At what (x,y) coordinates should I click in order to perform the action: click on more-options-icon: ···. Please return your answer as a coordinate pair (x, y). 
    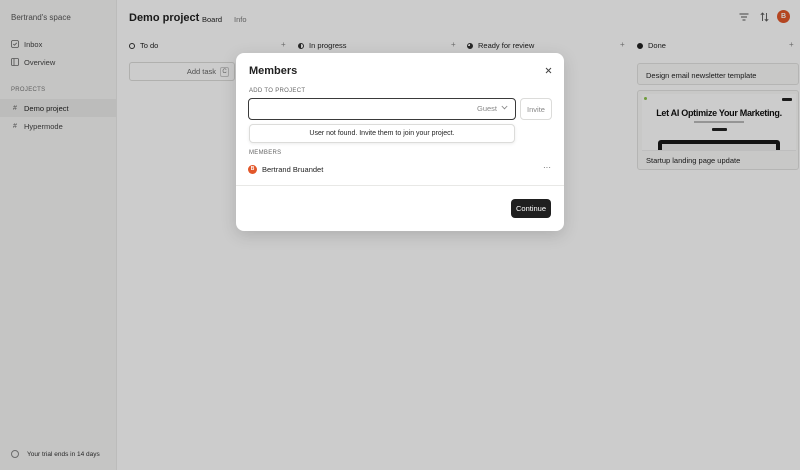
    Looking at the image, I should click on (547, 167).